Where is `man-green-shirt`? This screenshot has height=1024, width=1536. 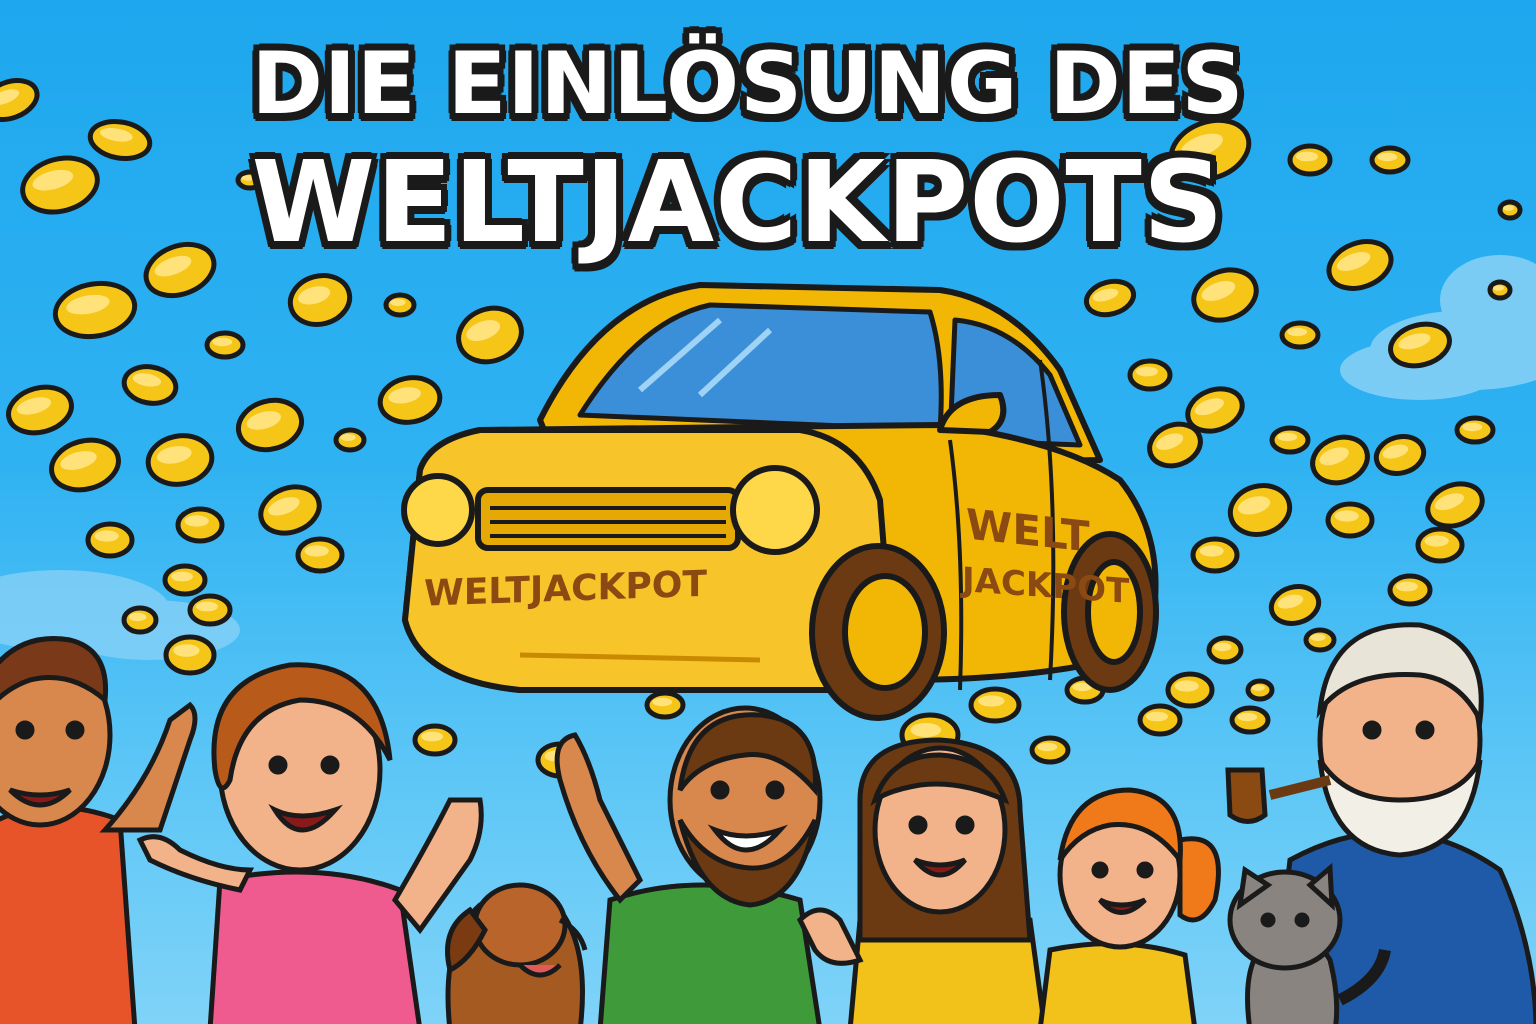
man-green-shirt is located at coordinates (688, 864).